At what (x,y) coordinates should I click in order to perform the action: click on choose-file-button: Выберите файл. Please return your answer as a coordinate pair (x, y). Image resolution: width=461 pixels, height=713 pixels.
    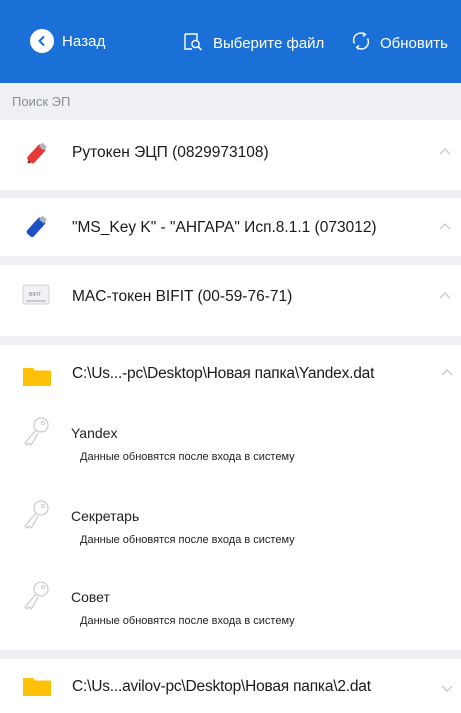
    Looking at the image, I should click on (253, 43).